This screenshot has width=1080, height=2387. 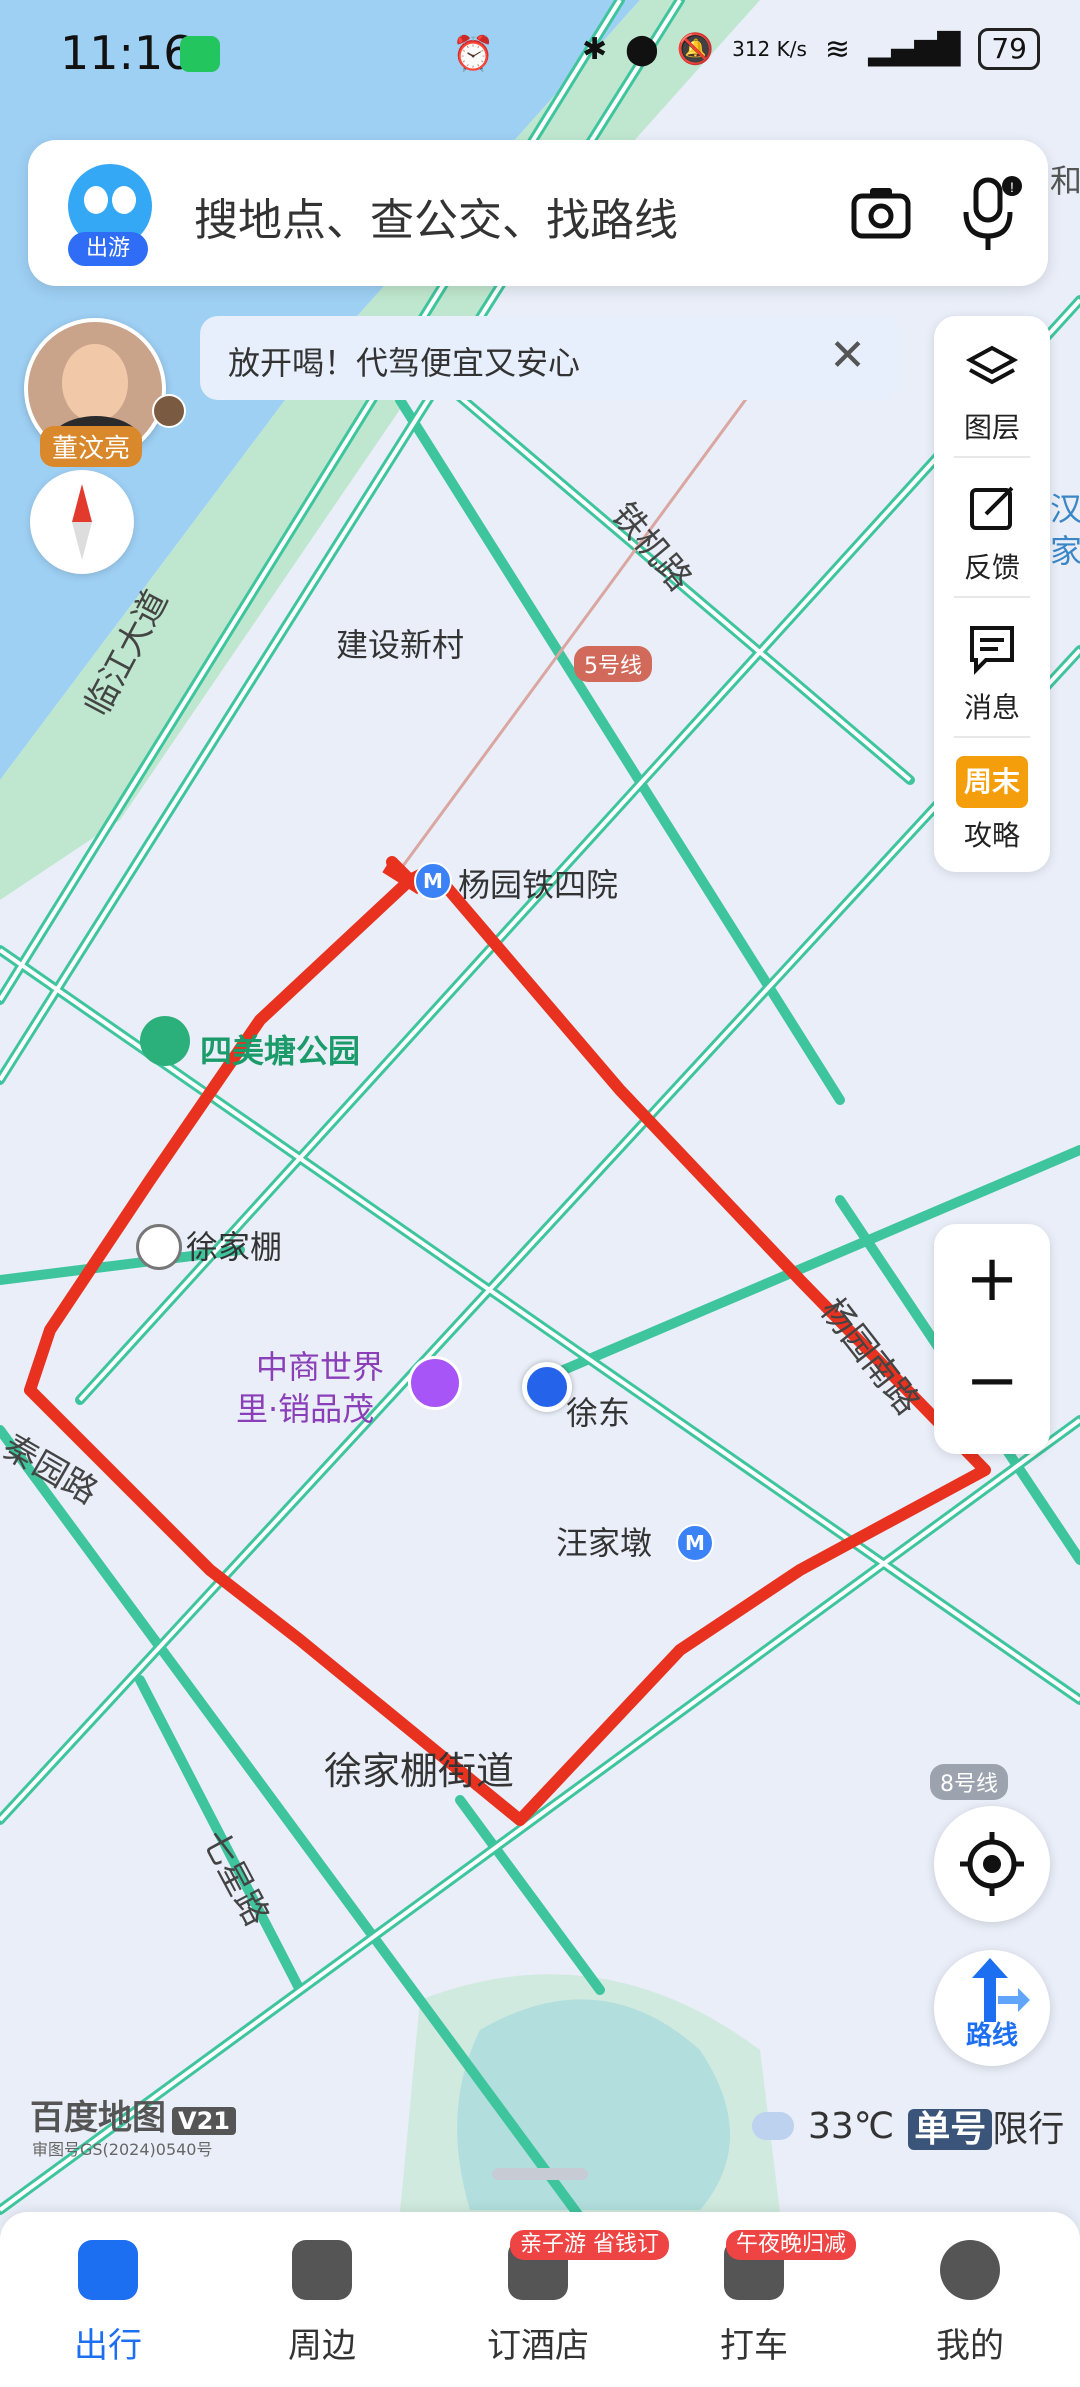 I want to click on tab-label: 出行, so click(x=108, y=2346).